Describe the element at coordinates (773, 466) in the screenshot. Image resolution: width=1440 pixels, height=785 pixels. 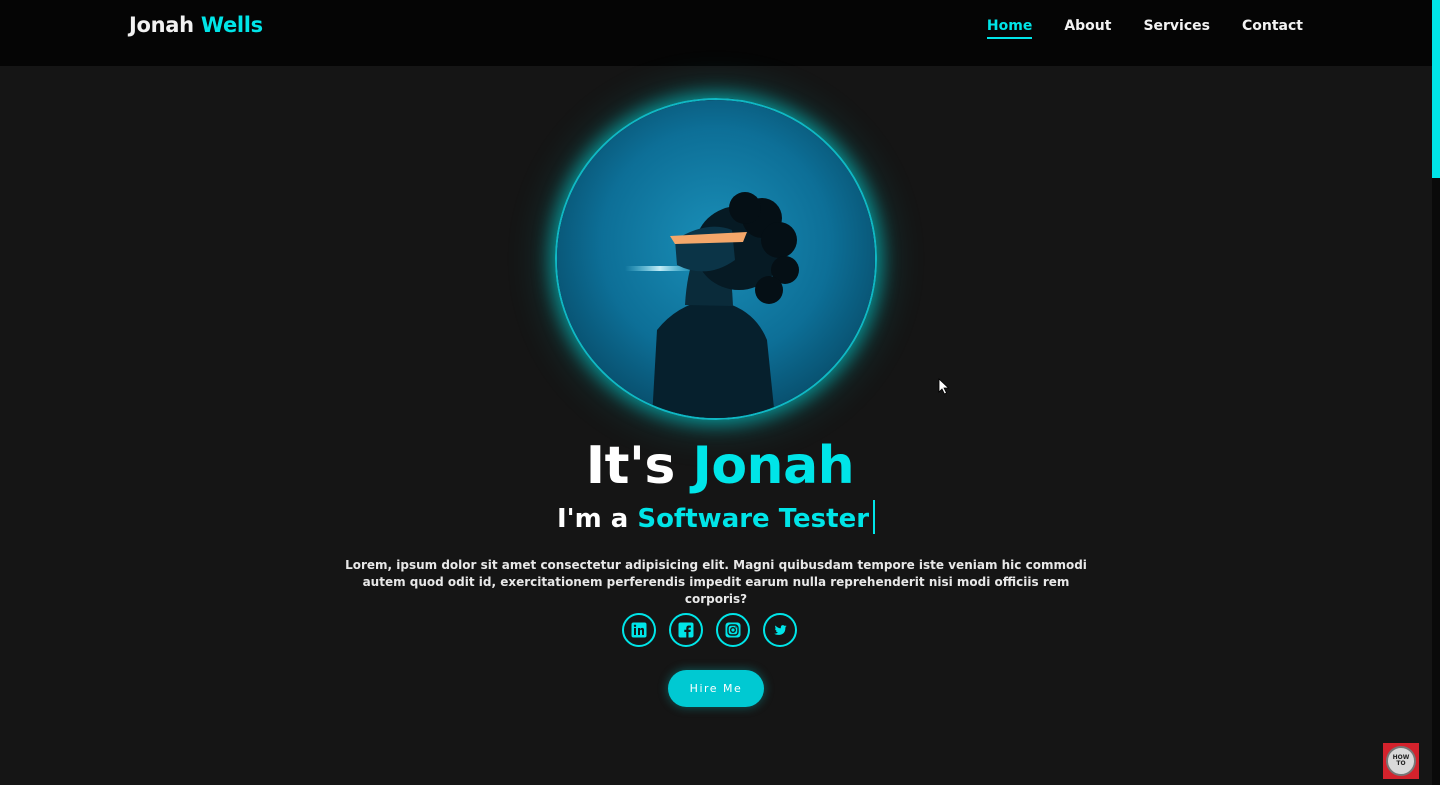
I see `heading-name: Jonah` at that location.